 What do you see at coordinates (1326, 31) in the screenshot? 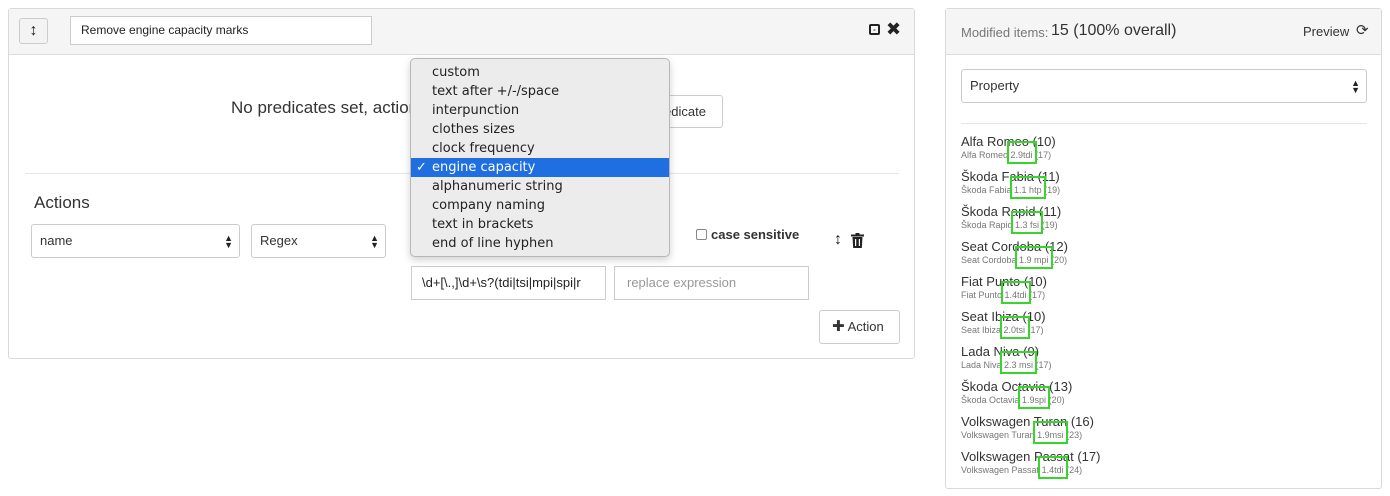
I see `preview-link: Preview` at bounding box center [1326, 31].